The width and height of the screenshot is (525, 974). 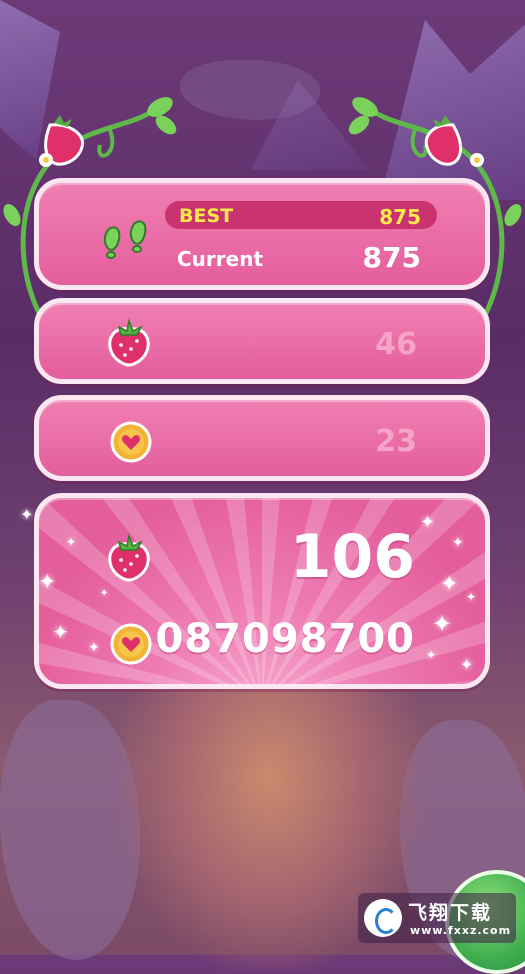 What do you see at coordinates (285, 639) in the screenshot?
I see `total-coins-value: 087098700` at bounding box center [285, 639].